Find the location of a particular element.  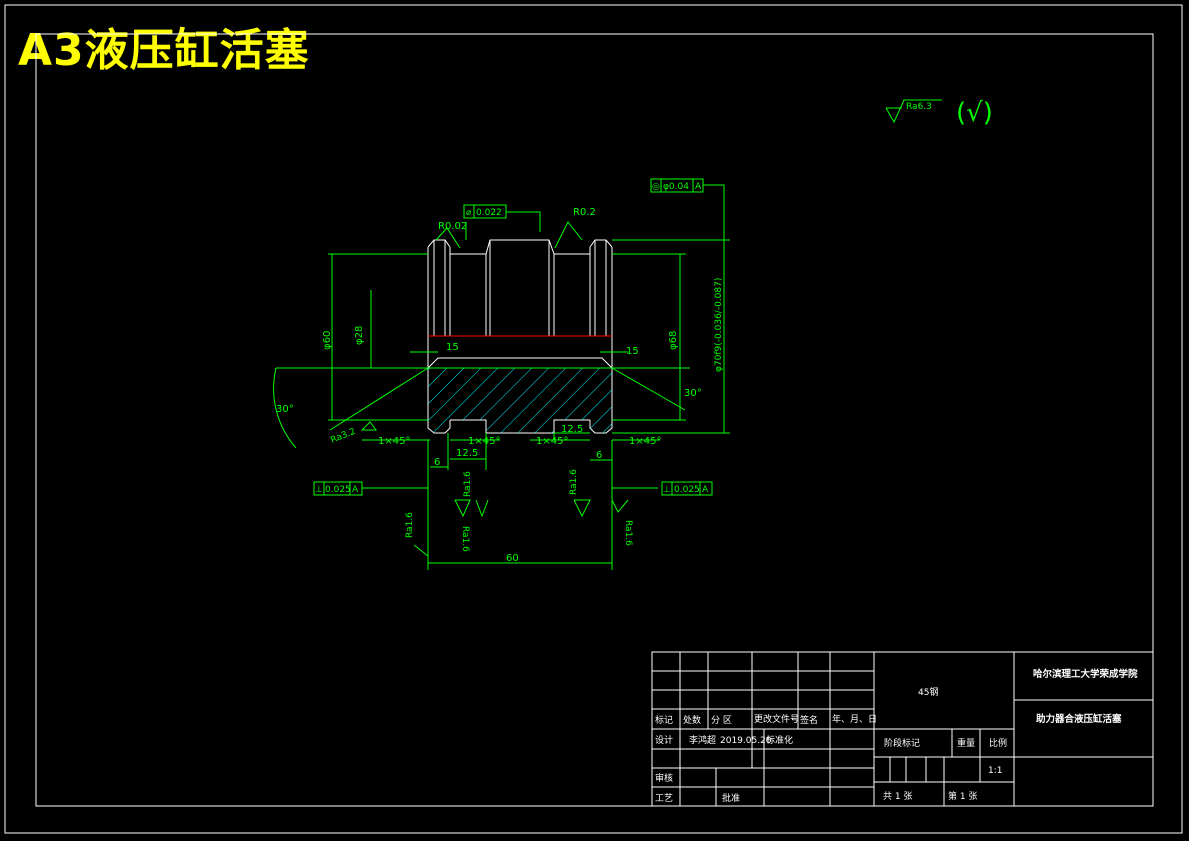

dim-d68: φ68 is located at coordinates (673, 340).